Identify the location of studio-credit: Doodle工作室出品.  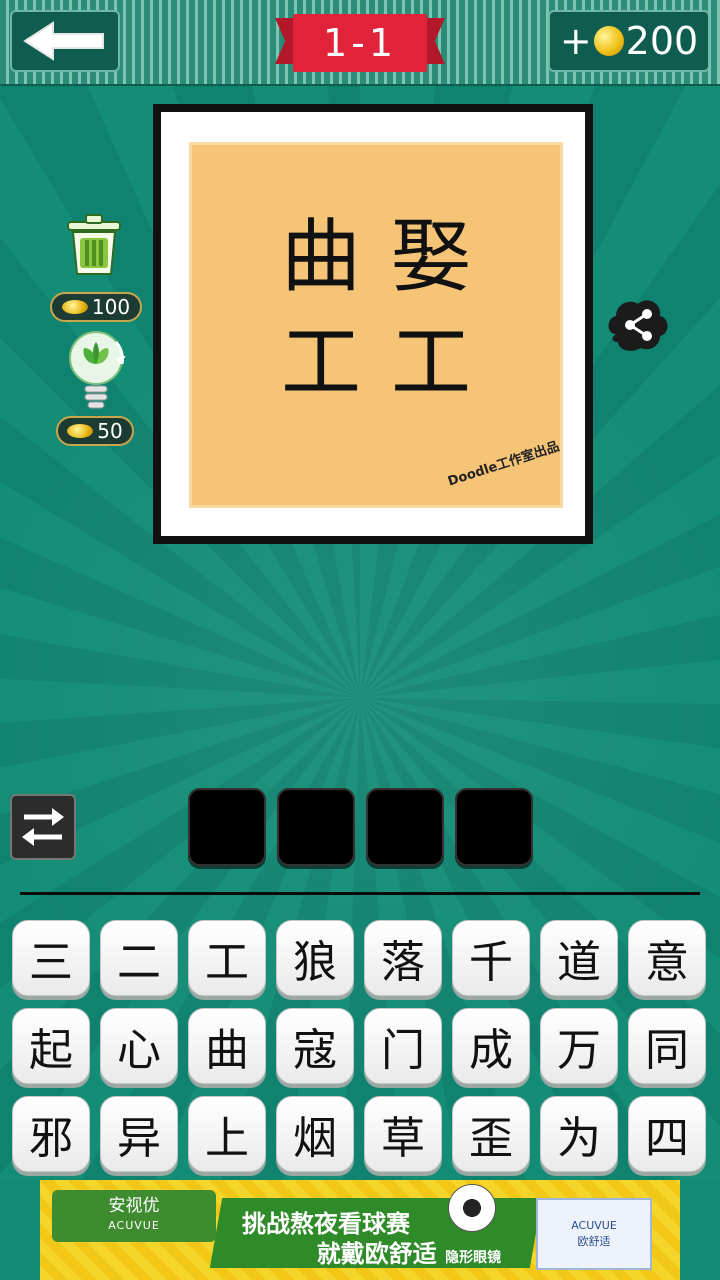
(503, 464).